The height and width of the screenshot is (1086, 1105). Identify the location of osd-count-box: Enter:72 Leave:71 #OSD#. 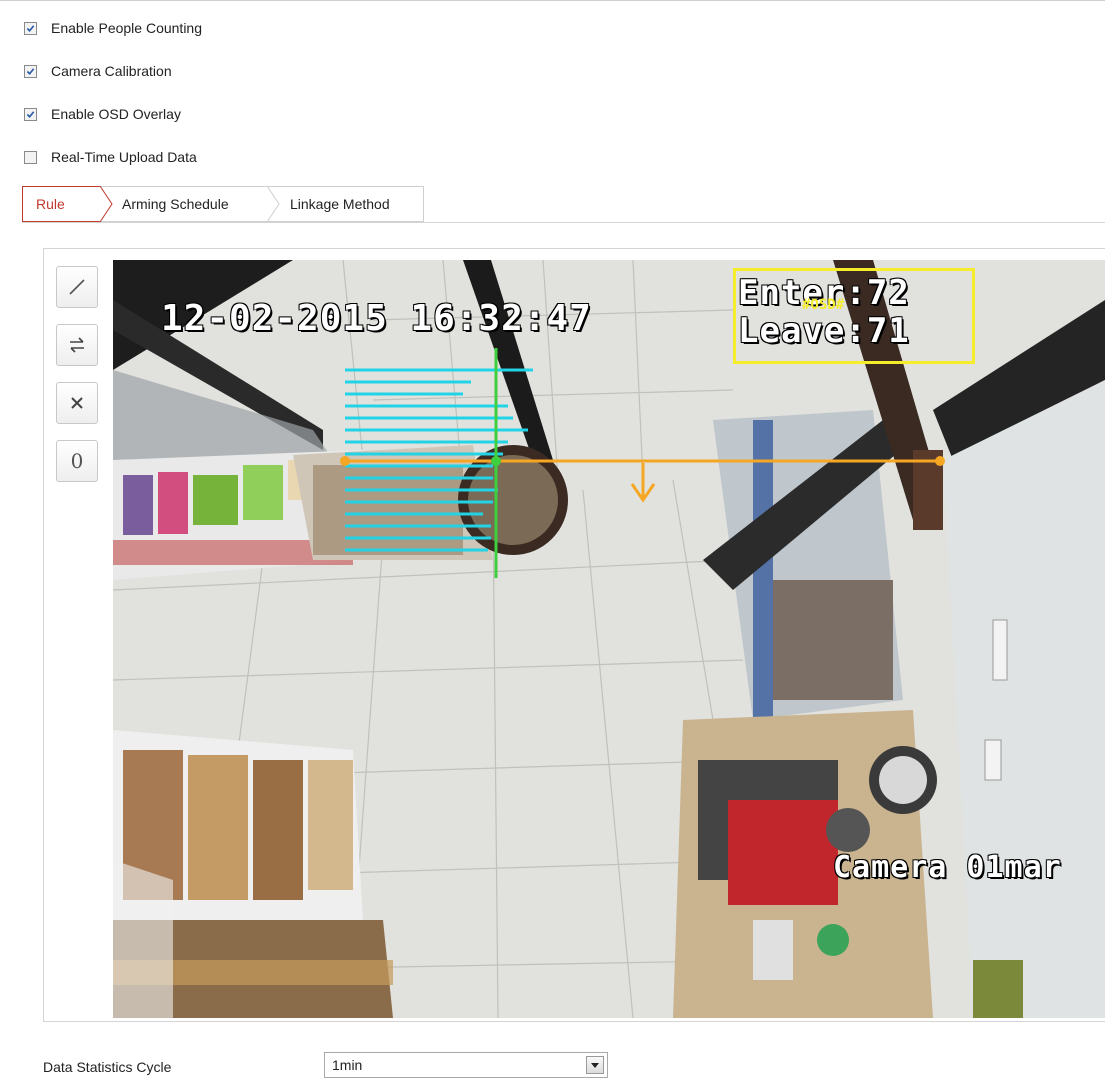
(854, 316).